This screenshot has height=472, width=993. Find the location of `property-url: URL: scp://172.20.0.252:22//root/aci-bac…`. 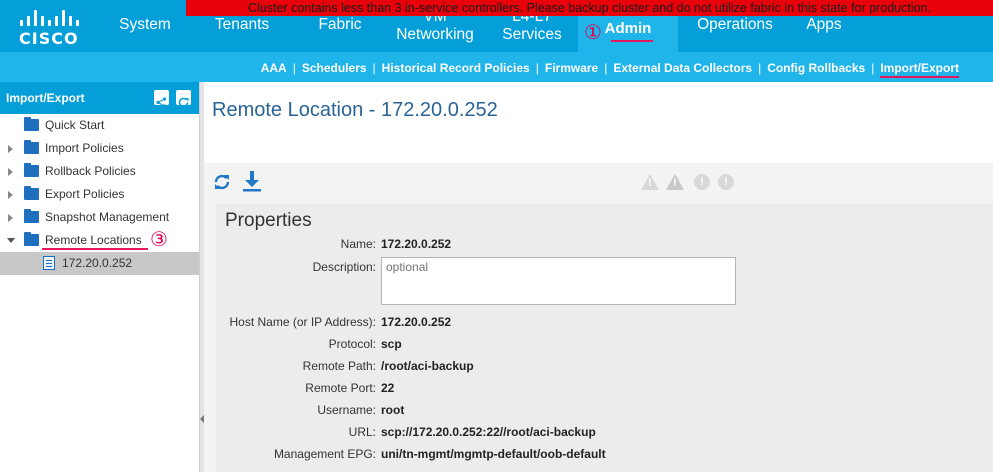

property-url: URL: scp://172.20.0.252:22//root/aci-bac… is located at coordinates (596, 432).